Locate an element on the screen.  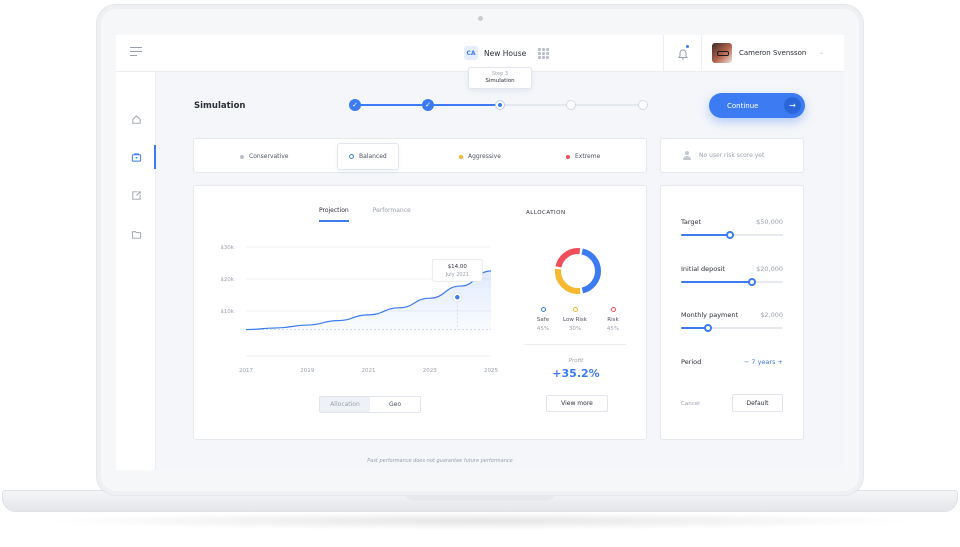
risk-selector: Conservative Balanced Aggressive Extreme is located at coordinates (420, 155).